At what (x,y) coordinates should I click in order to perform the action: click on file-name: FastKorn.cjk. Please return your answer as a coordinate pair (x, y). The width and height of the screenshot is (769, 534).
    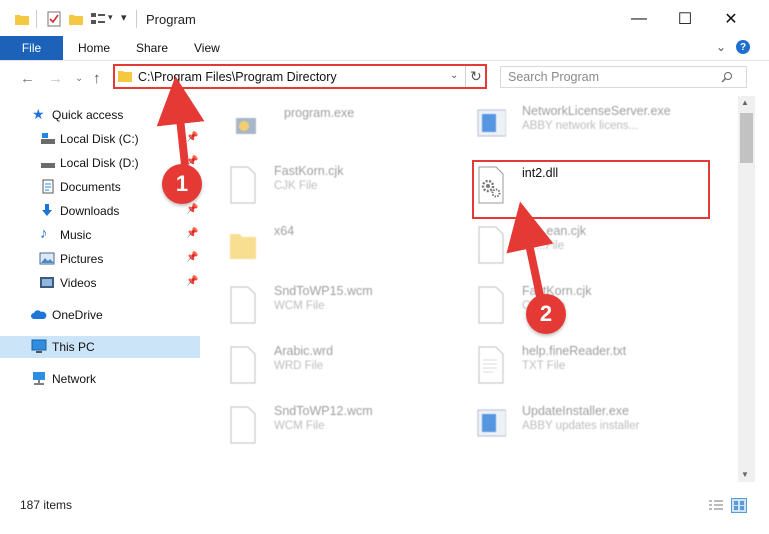
    Looking at the image, I should click on (309, 171).